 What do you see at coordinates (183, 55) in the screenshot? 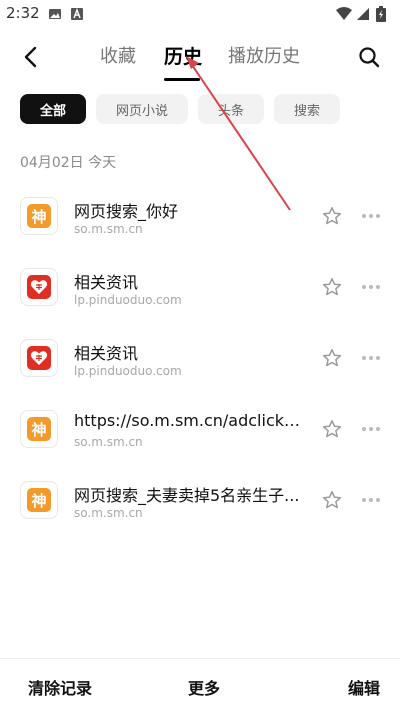
I see `tab-history: 历史` at bounding box center [183, 55].